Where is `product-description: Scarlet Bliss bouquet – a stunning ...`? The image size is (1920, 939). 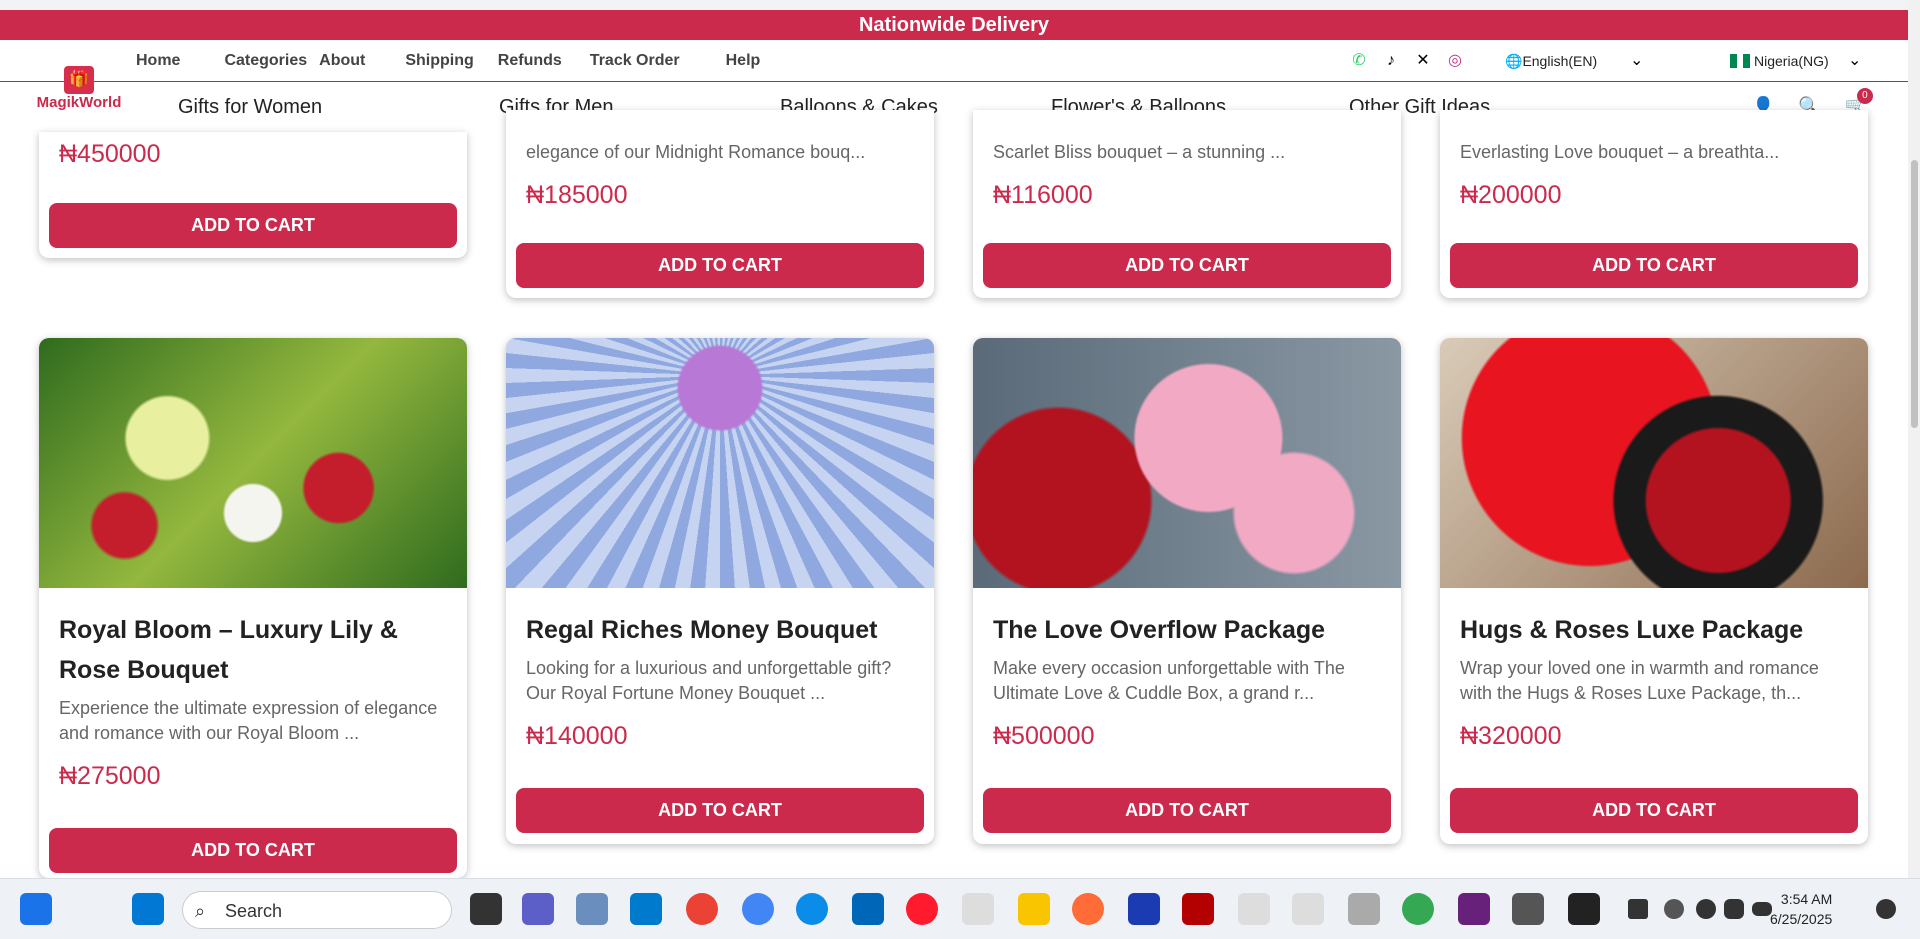
product-description: Scarlet Bliss bouquet – a stunning ... is located at coordinates (1139, 152).